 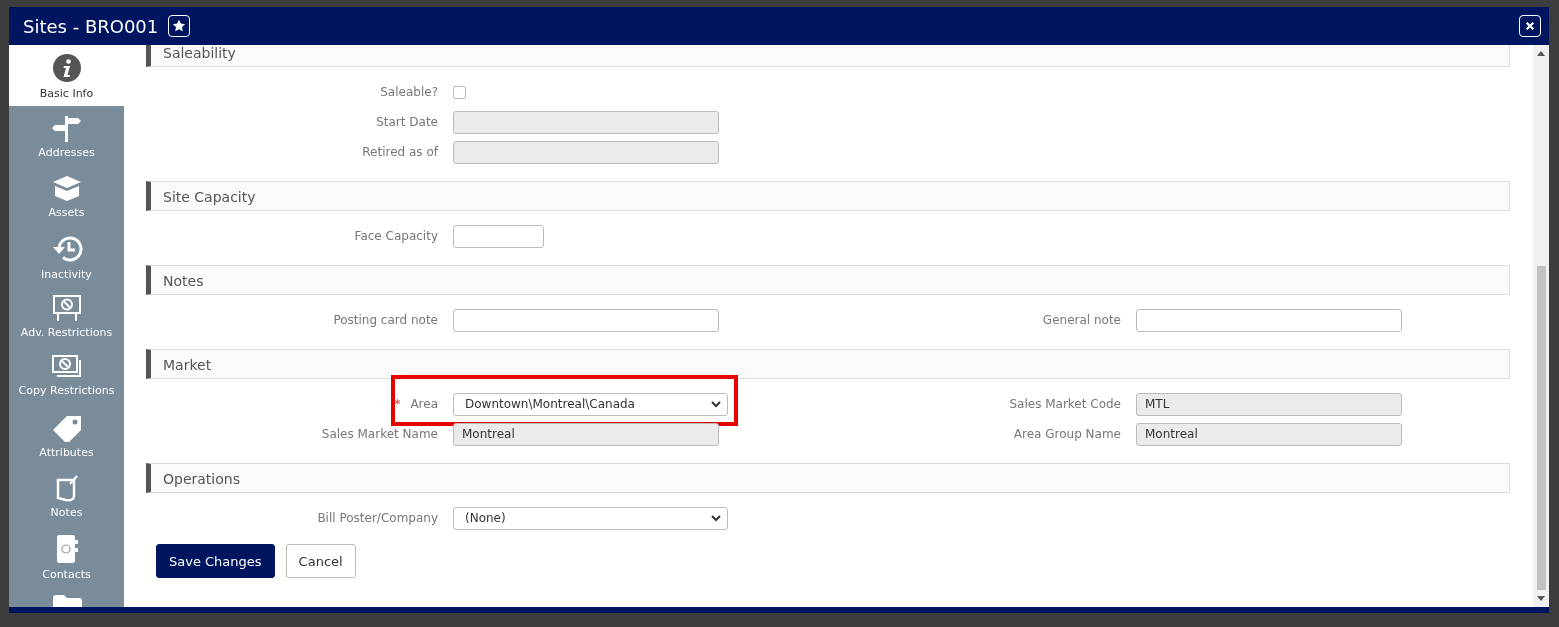 I want to click on field-label: Face Capacity, so click(x=396, y=236).